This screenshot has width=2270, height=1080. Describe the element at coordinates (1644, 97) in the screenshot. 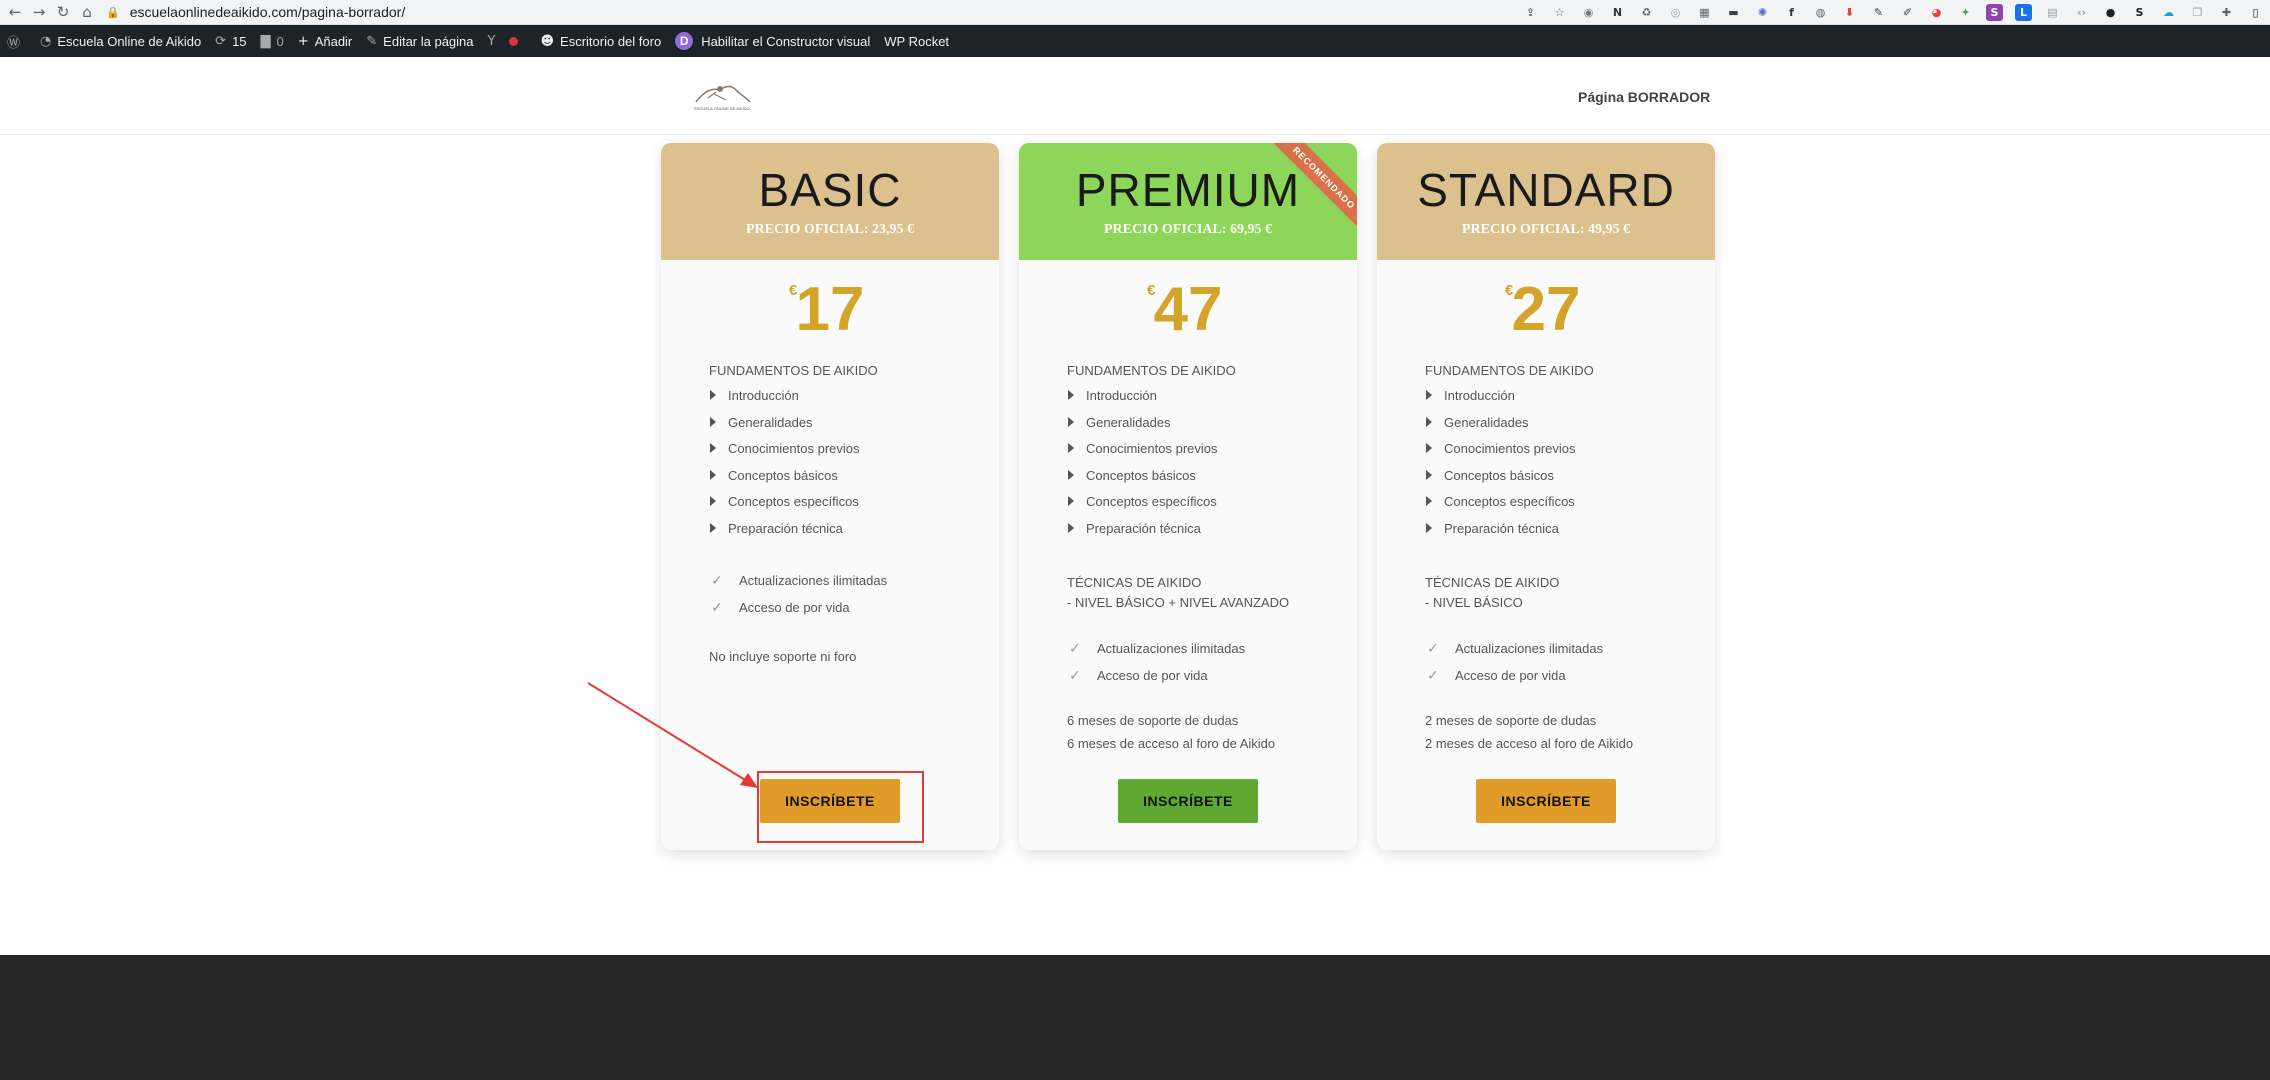

I see `menu-item-pagina-borrador: Página BORRADOR` at that location.